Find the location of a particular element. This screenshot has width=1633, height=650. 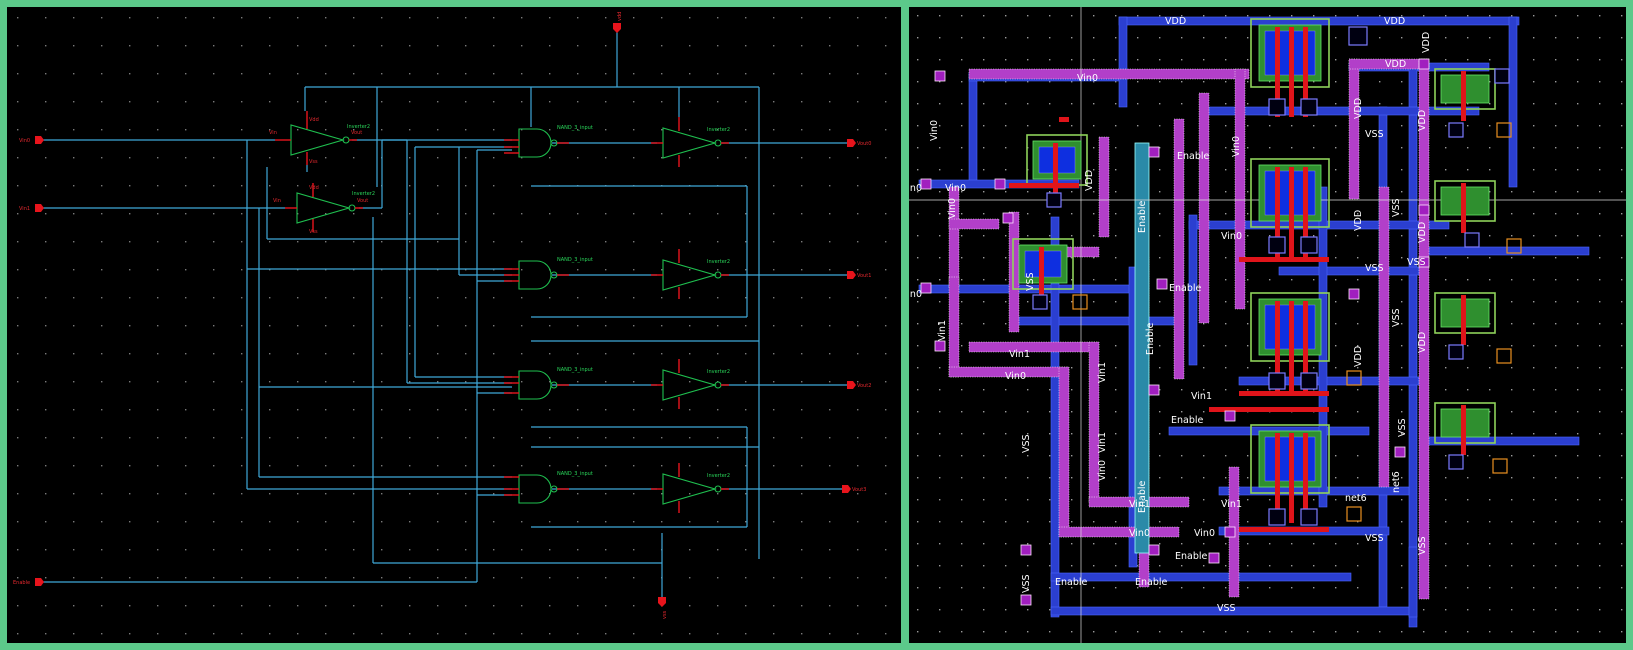

inverter-b-label: Inverter2 is located at coordinates (363, 194).